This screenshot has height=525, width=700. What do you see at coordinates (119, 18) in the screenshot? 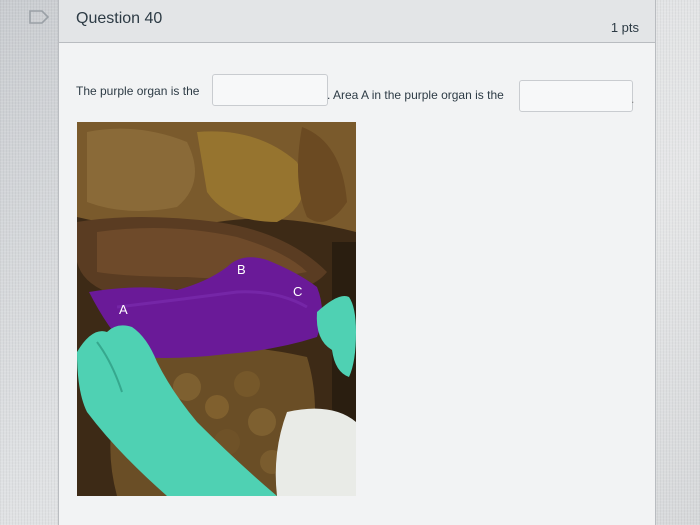
I see `question-title: Question 40` at bounding box center [119, 18].